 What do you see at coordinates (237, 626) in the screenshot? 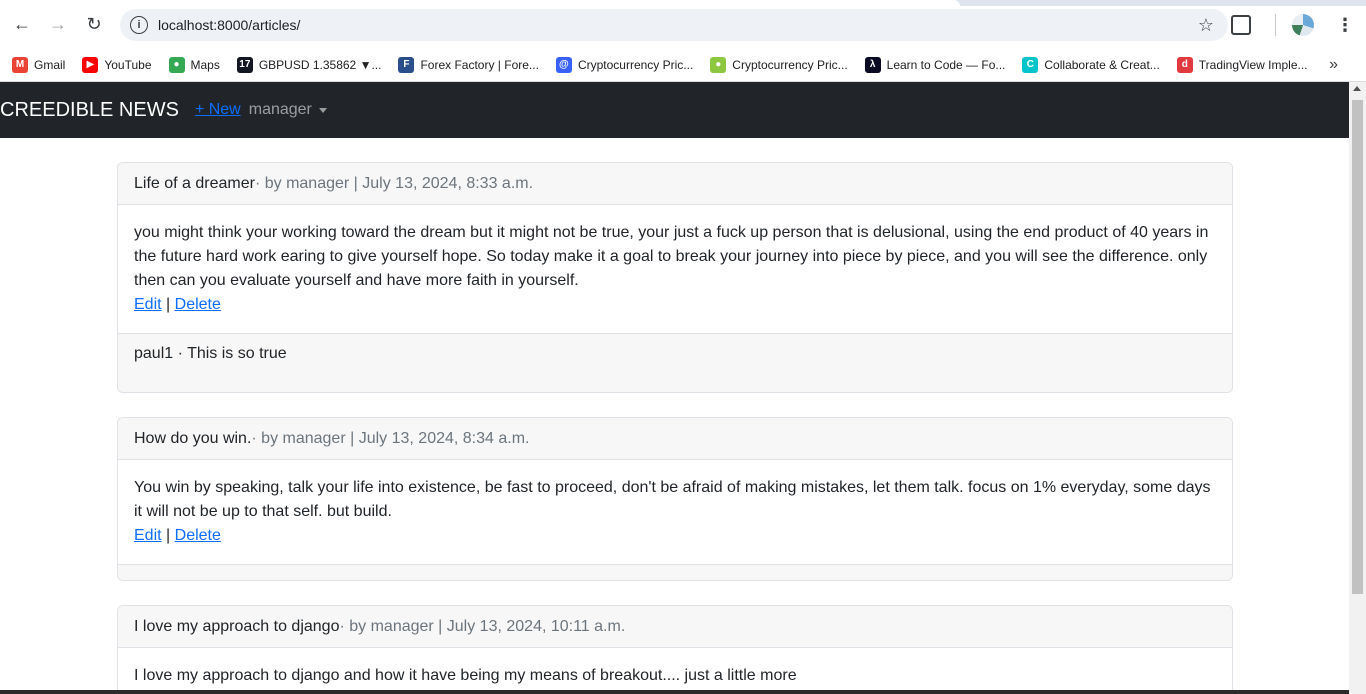
I see `article-title: I love my approach to django` at bounding box center [237, 626].